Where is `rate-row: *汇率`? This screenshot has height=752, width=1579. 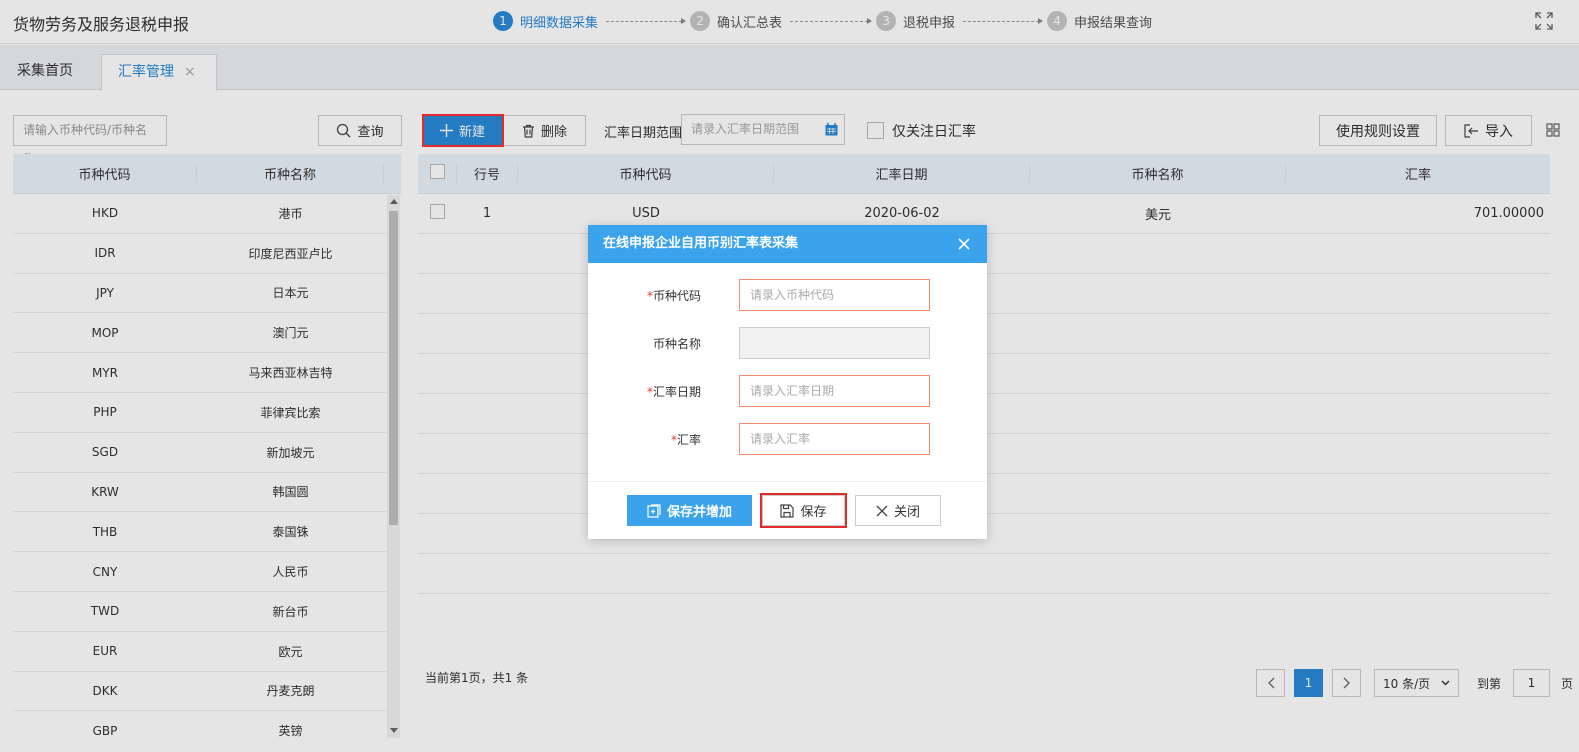
rate-row: *汇率 is located at coordinates (685, 439).